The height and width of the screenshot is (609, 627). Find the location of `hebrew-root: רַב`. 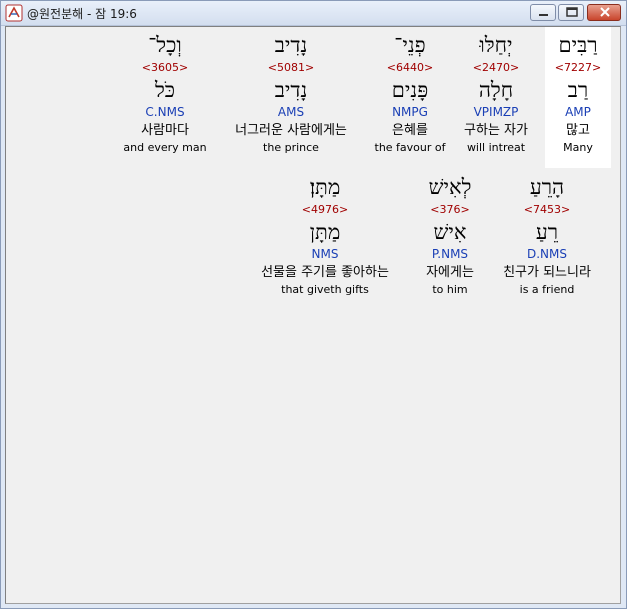

hebrew-root: רַב is located at coordinates (578, 90).